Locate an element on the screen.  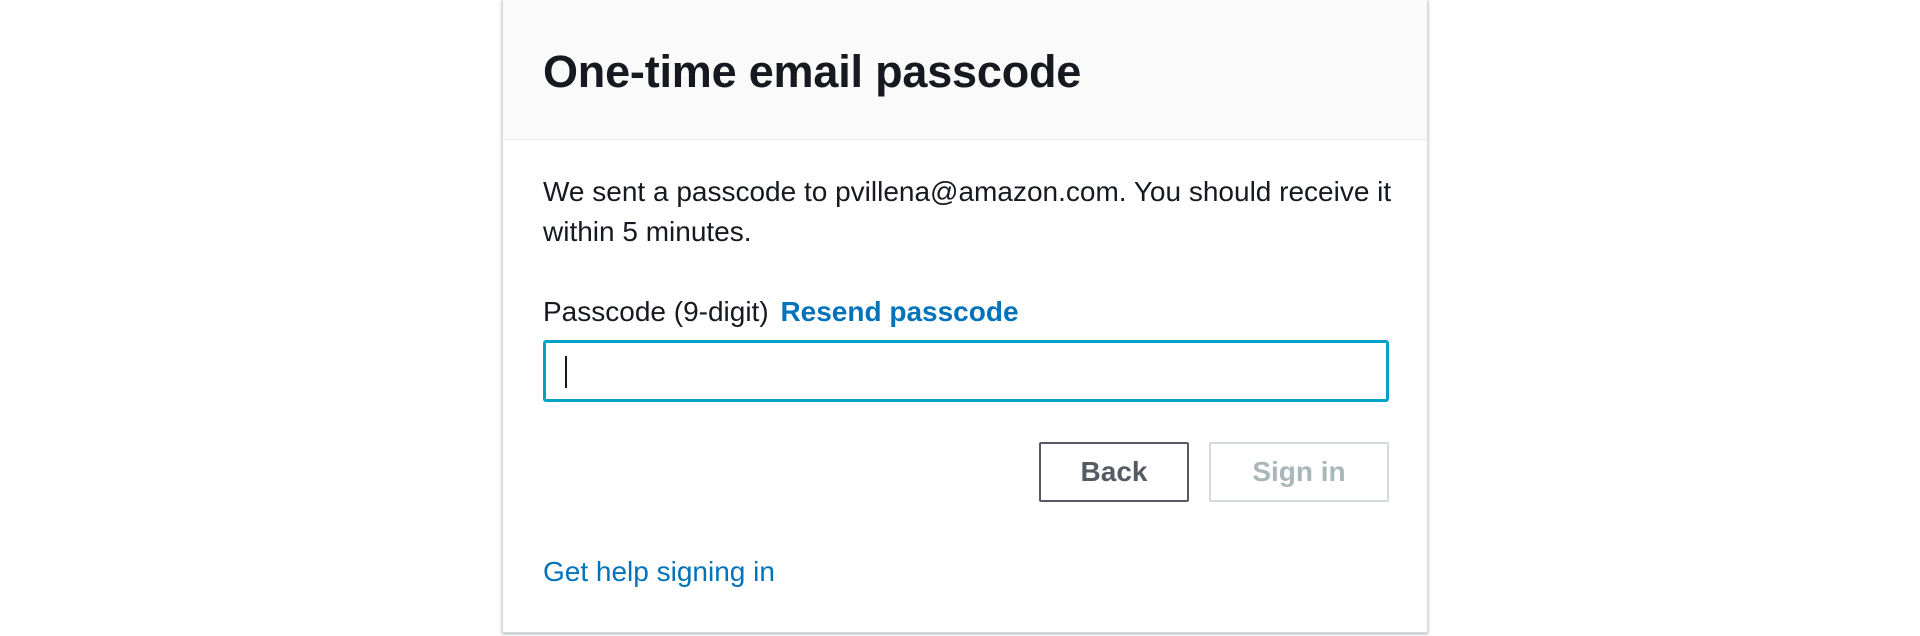
sign-in-button: Sign in is located at coordinates (1299, 472).